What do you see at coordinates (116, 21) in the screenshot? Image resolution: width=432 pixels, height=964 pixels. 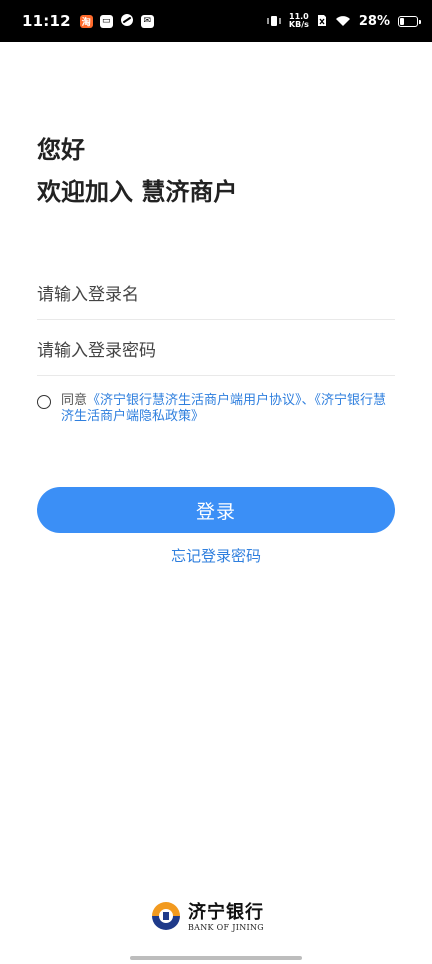 I see `notification-icons: 淘 ▭ ✉` at bounding box center [116, 21].